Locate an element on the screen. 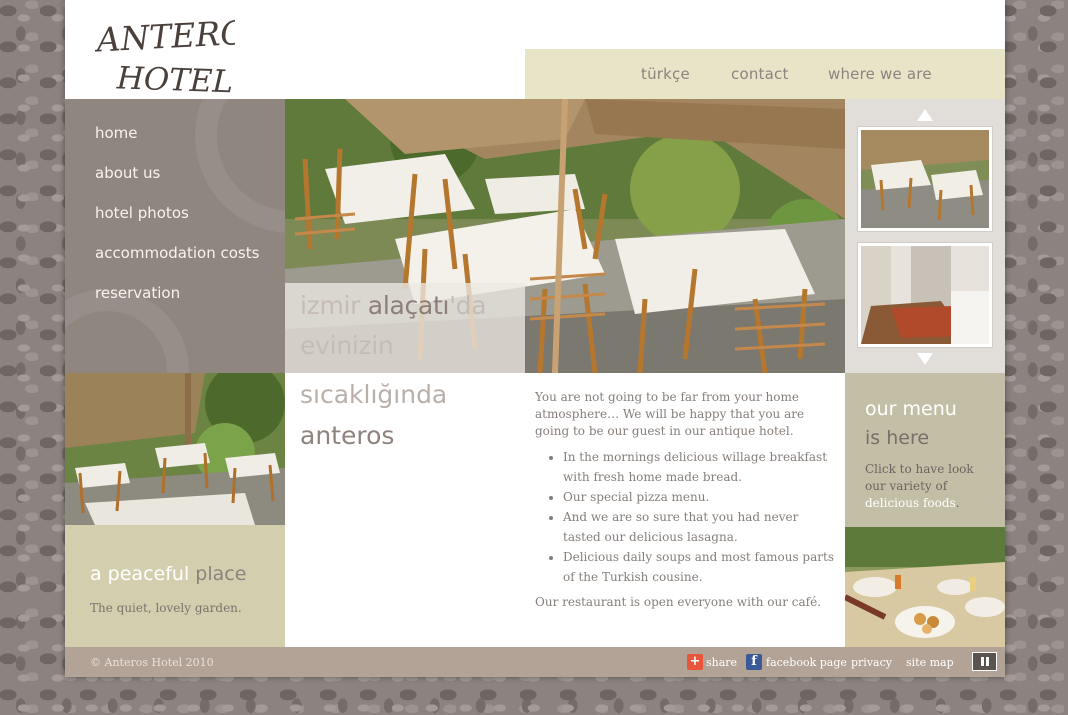 The image size is (1068, 715). list-item: Our special pizza menu. is located at coordinates (700, 497).